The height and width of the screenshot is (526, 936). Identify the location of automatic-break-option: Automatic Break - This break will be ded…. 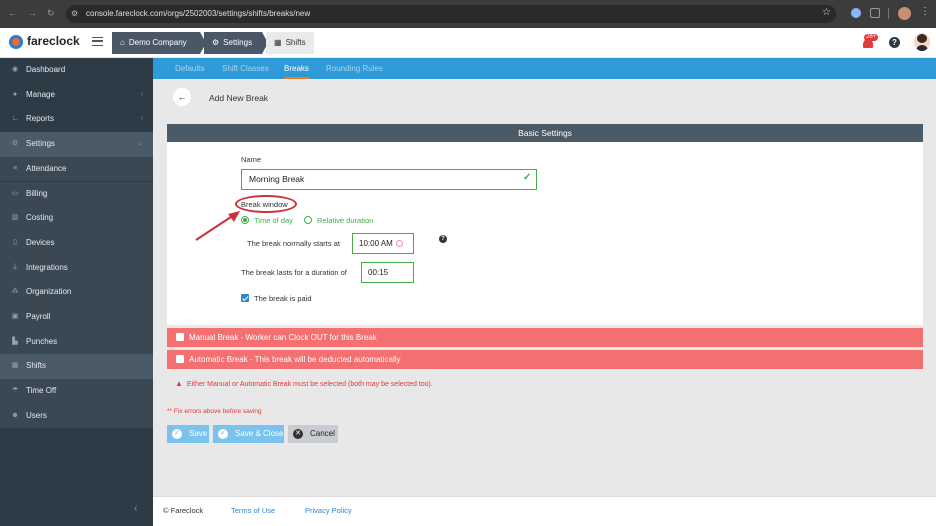
(545, 359).